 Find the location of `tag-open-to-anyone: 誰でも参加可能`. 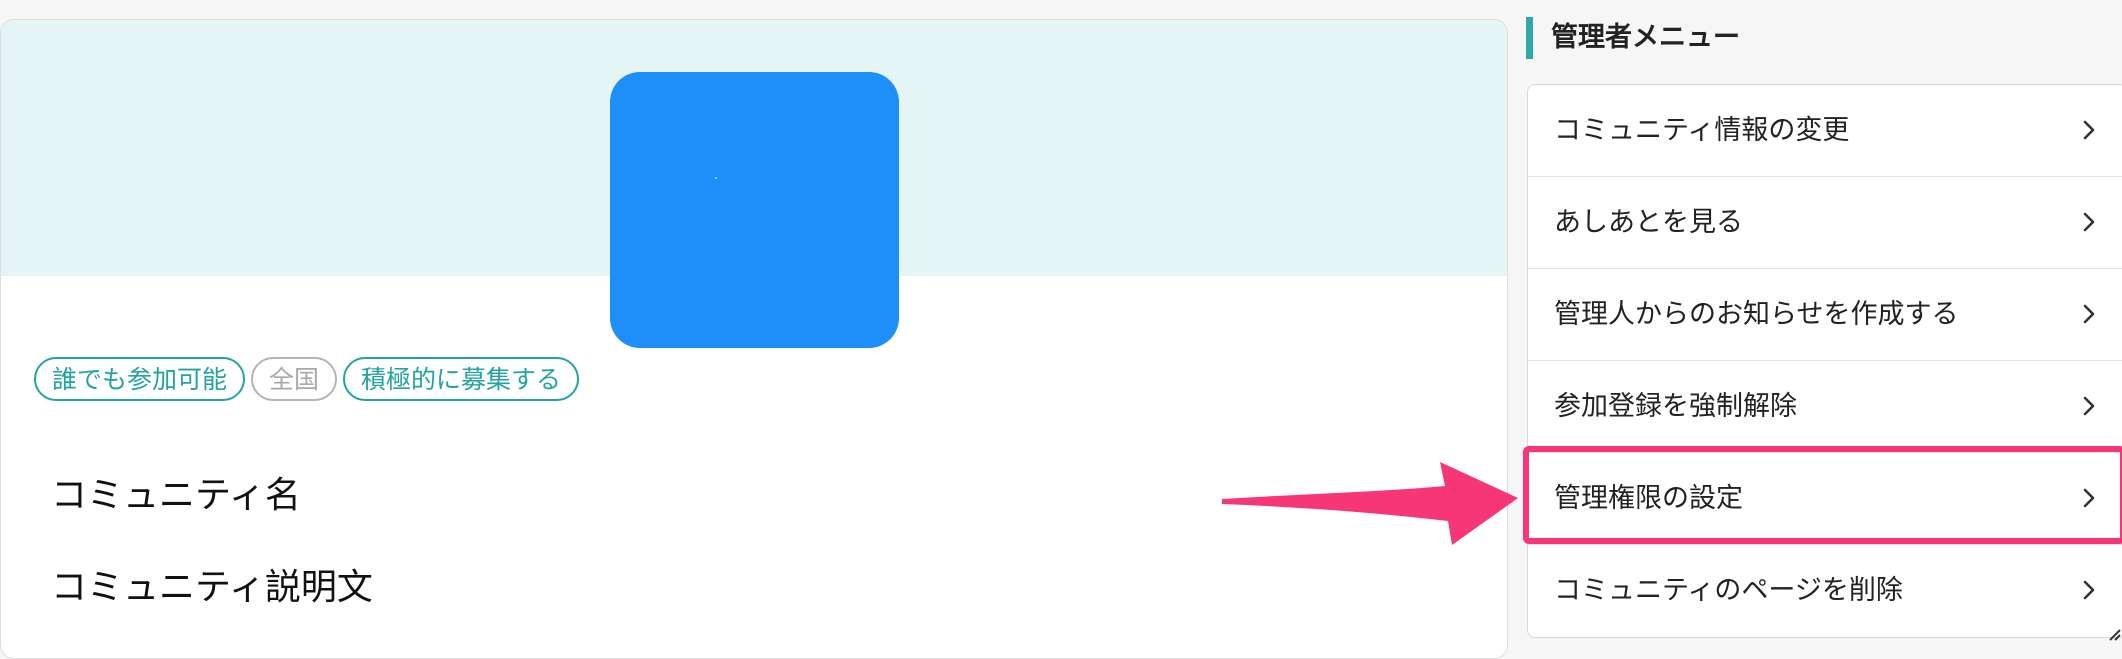

tag-open-to-anyone: 誰でも参加可能 is located at coordinates (140, 379).